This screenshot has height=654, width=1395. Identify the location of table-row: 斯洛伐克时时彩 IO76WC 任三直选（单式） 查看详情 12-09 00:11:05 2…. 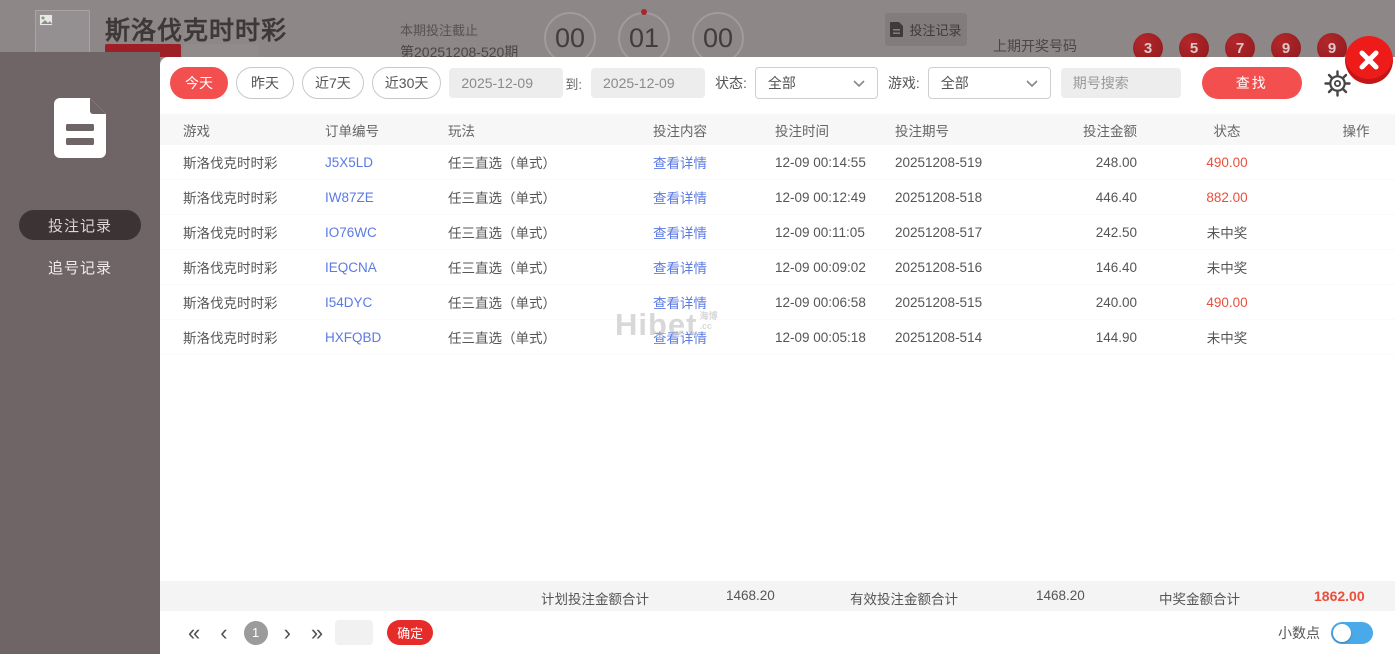
(777, 232).